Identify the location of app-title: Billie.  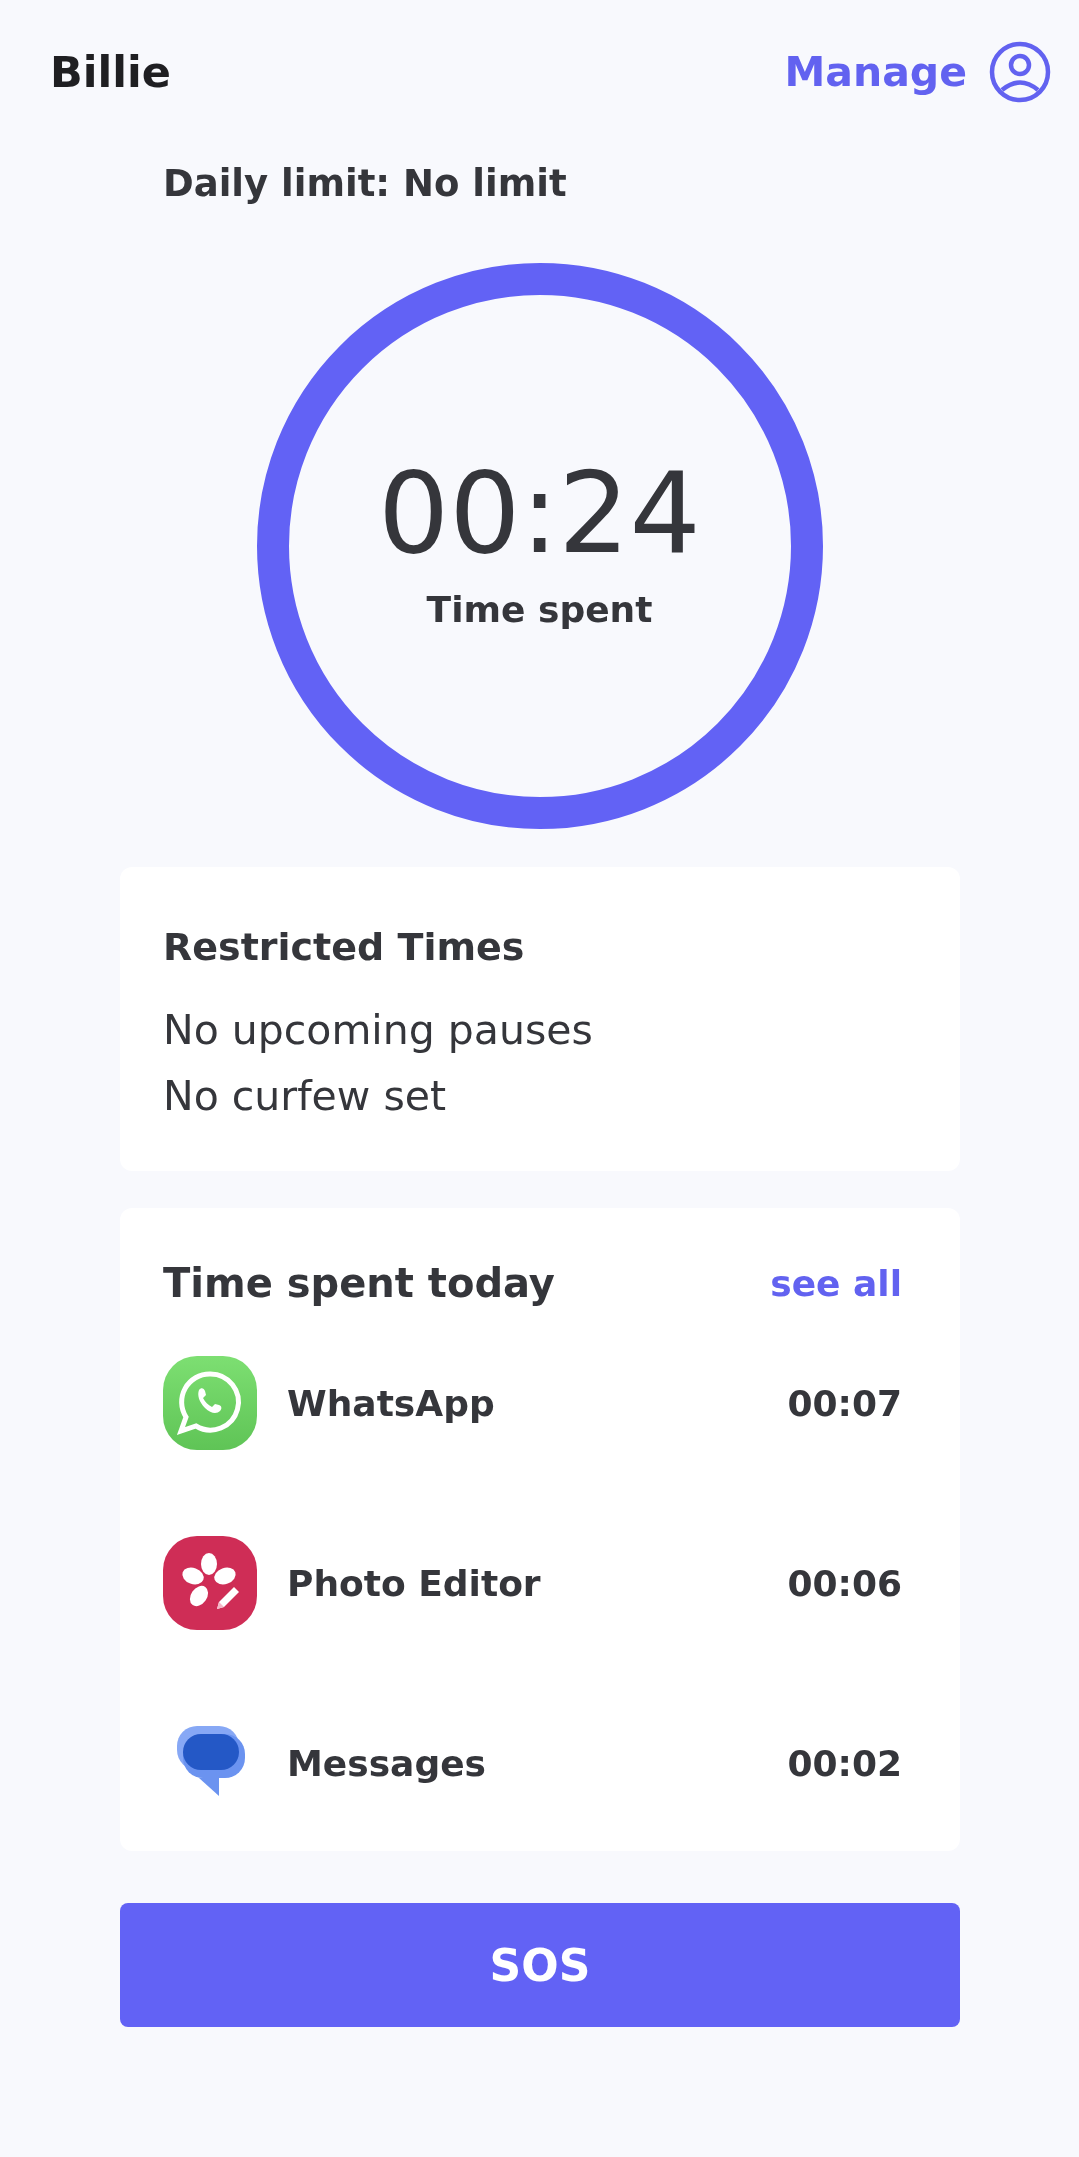
(110, 72).